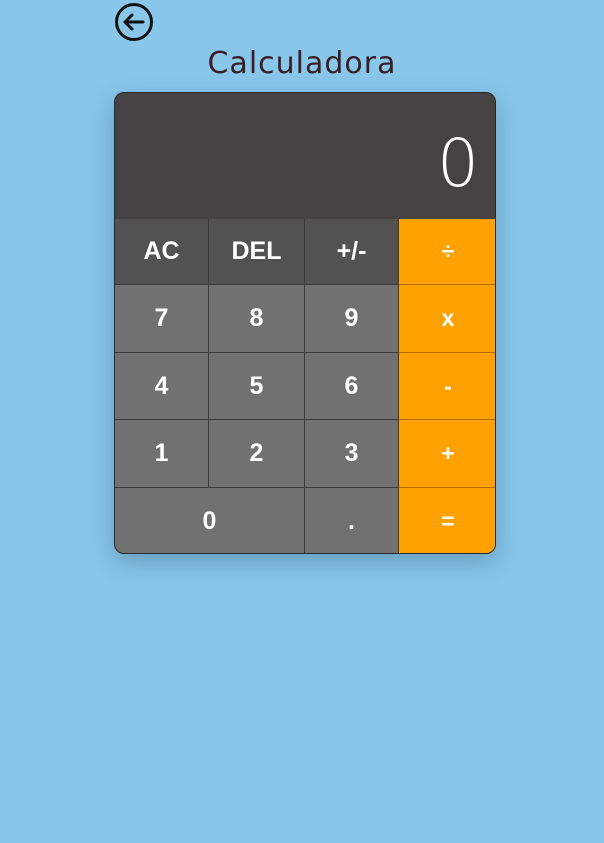 Image resolution: width=604 pixels, height=843 pixels. What do you see at coordinates (352, 252) in the screenshot?
I see `toggle-sign-button: +/-` at bounding box center [352, 252].